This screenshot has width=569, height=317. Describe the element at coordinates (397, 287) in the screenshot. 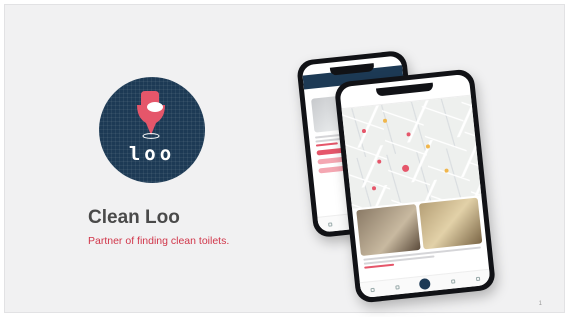

I see `list-icon` at that location.